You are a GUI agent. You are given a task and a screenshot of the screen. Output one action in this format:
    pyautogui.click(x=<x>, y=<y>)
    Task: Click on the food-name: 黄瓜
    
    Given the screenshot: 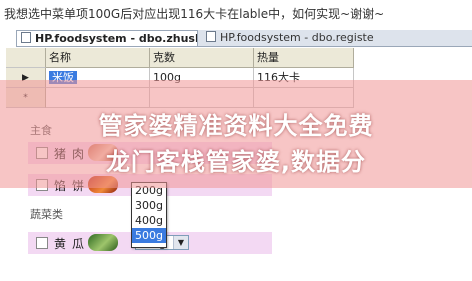 What is the action you would take?
    pyautogui.click(x=72, y=244)
    